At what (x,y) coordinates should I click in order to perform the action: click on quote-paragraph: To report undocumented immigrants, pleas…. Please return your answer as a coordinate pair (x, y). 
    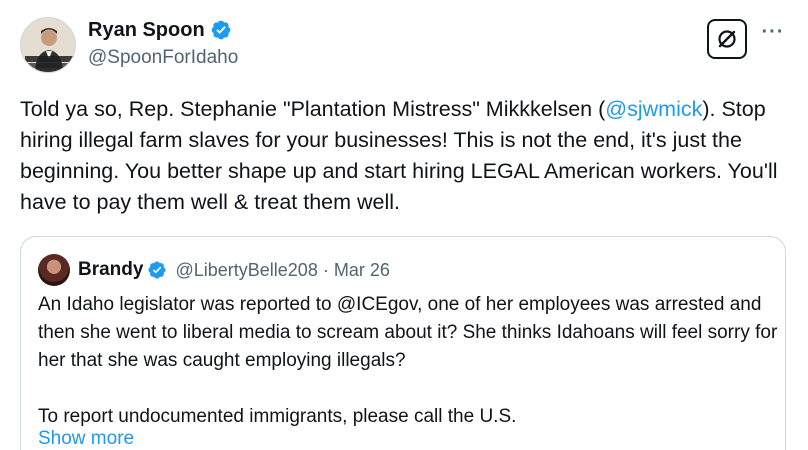
    Looking at the image, I should click on (277, 416).